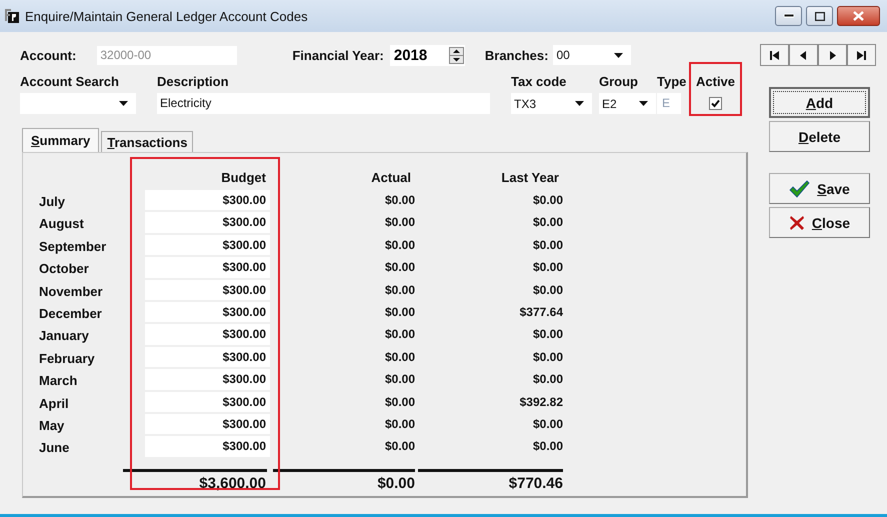 This screenshot has width=887, height=517. Describe the element at coordinates (58, 381) in the screenshot. I see `month-label: March` at that location.